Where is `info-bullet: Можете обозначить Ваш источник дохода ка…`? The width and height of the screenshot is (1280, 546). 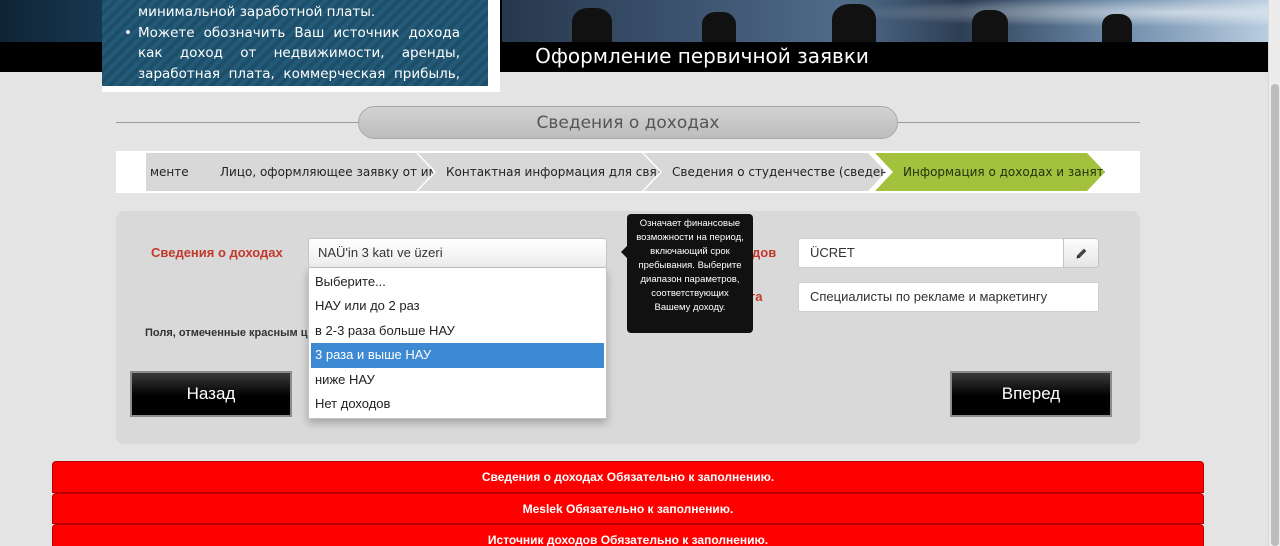 info-bullet: Можете обозначить Ваш источник дохода ка… is located at coordinates (292, 55).